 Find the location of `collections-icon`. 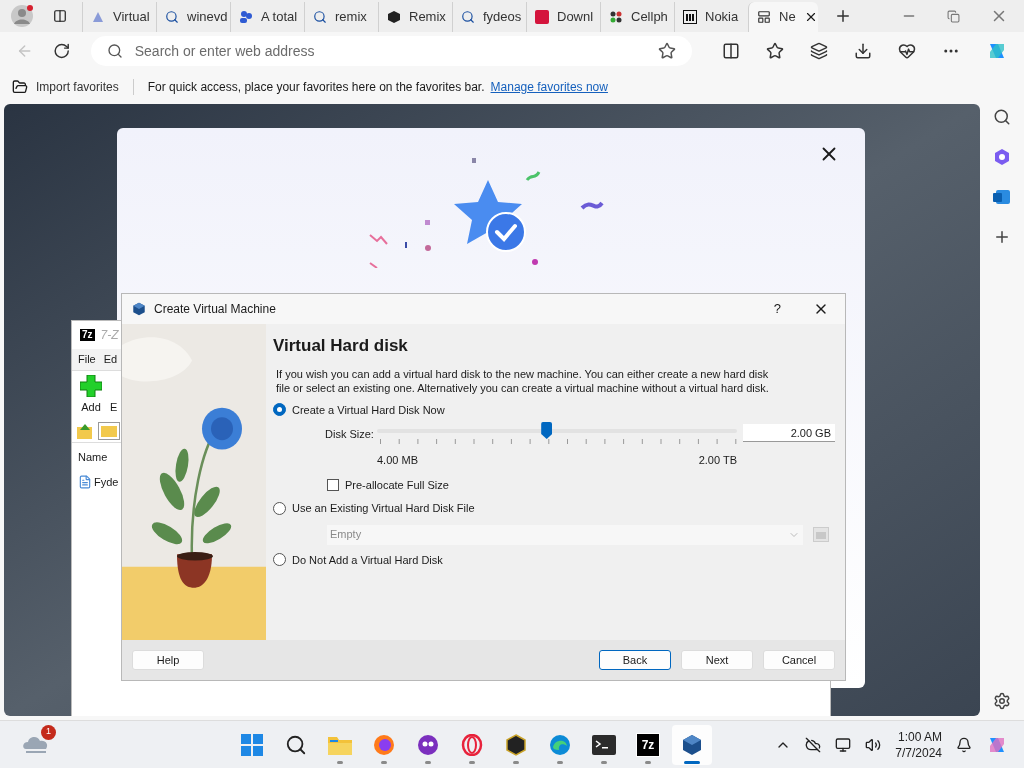

collections-icon is located at coordinates (819, 51).